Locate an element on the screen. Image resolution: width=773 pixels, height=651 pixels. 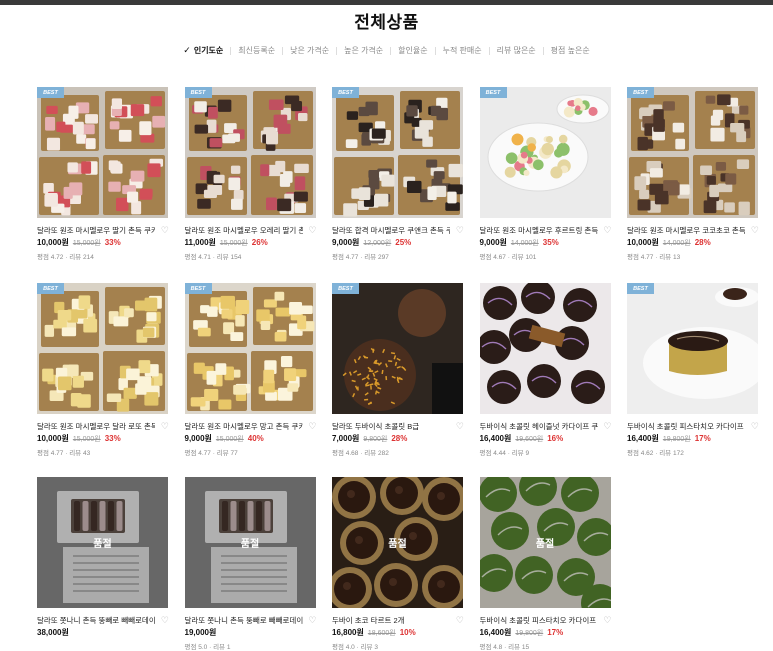
product-name-row: 달라또 원조 마시멜로우 달라 로또 촌득 쿠키 ♡ is located at coordinates (103, 426).